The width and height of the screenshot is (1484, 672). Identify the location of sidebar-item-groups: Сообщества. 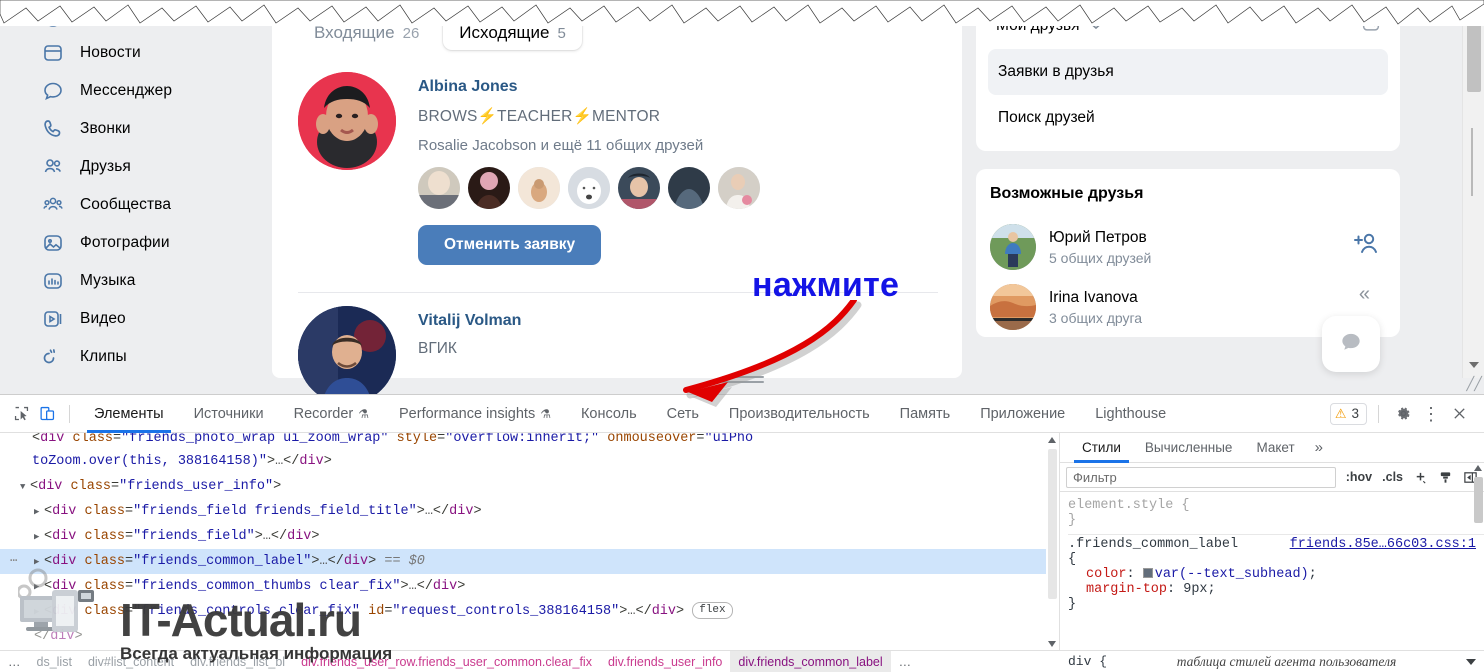
(147, 205).